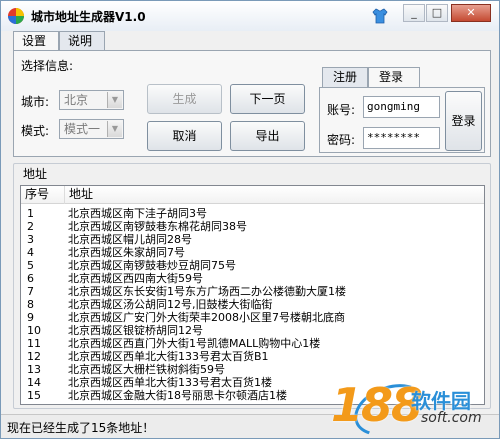 The image size is (500, 445). I want to click on column-header-no: 序号, so click(43, 195).